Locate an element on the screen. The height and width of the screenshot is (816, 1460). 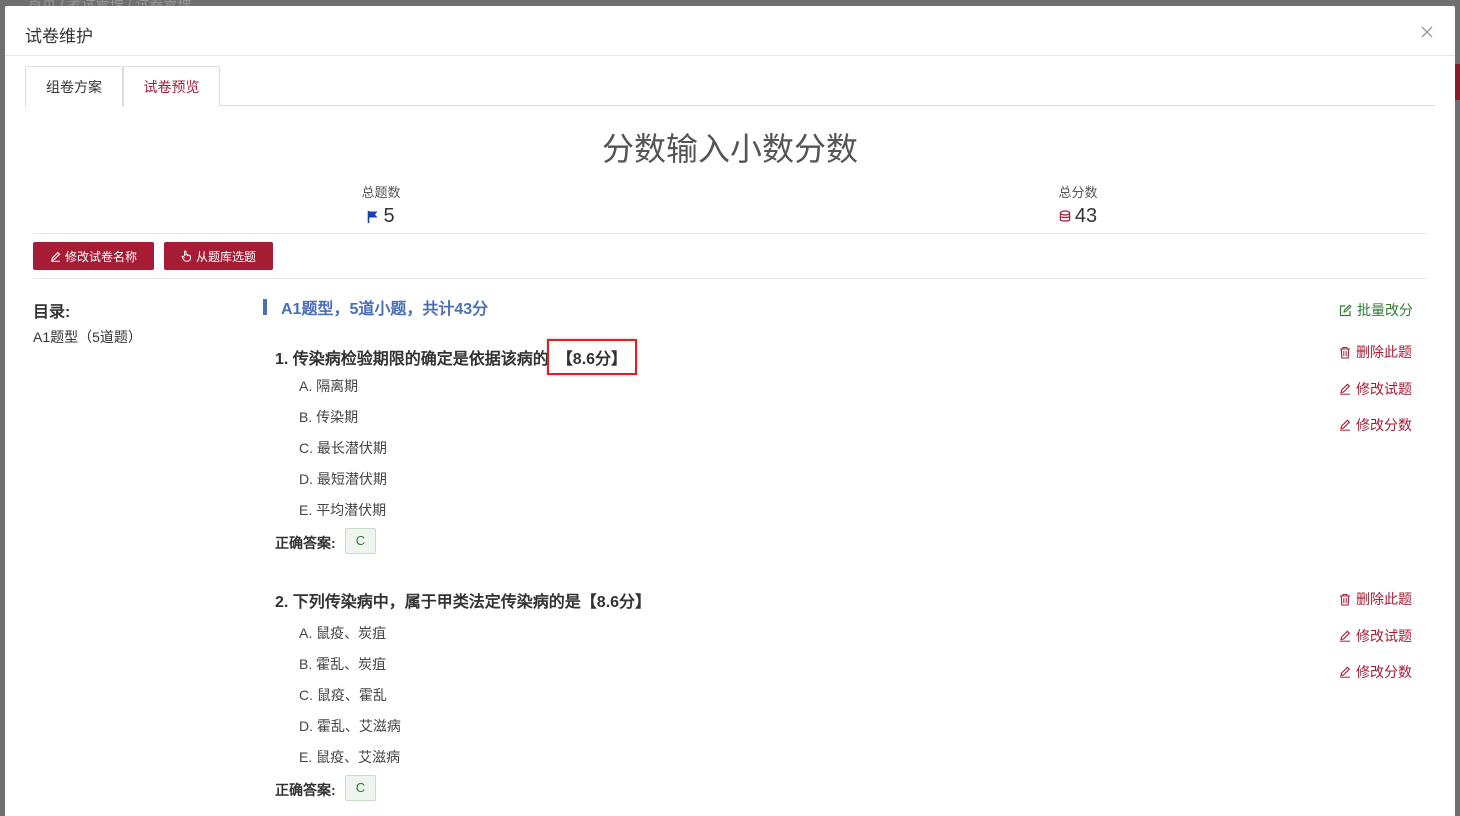
total-questions-label: 总题数 is located at coordinates (381, 192).